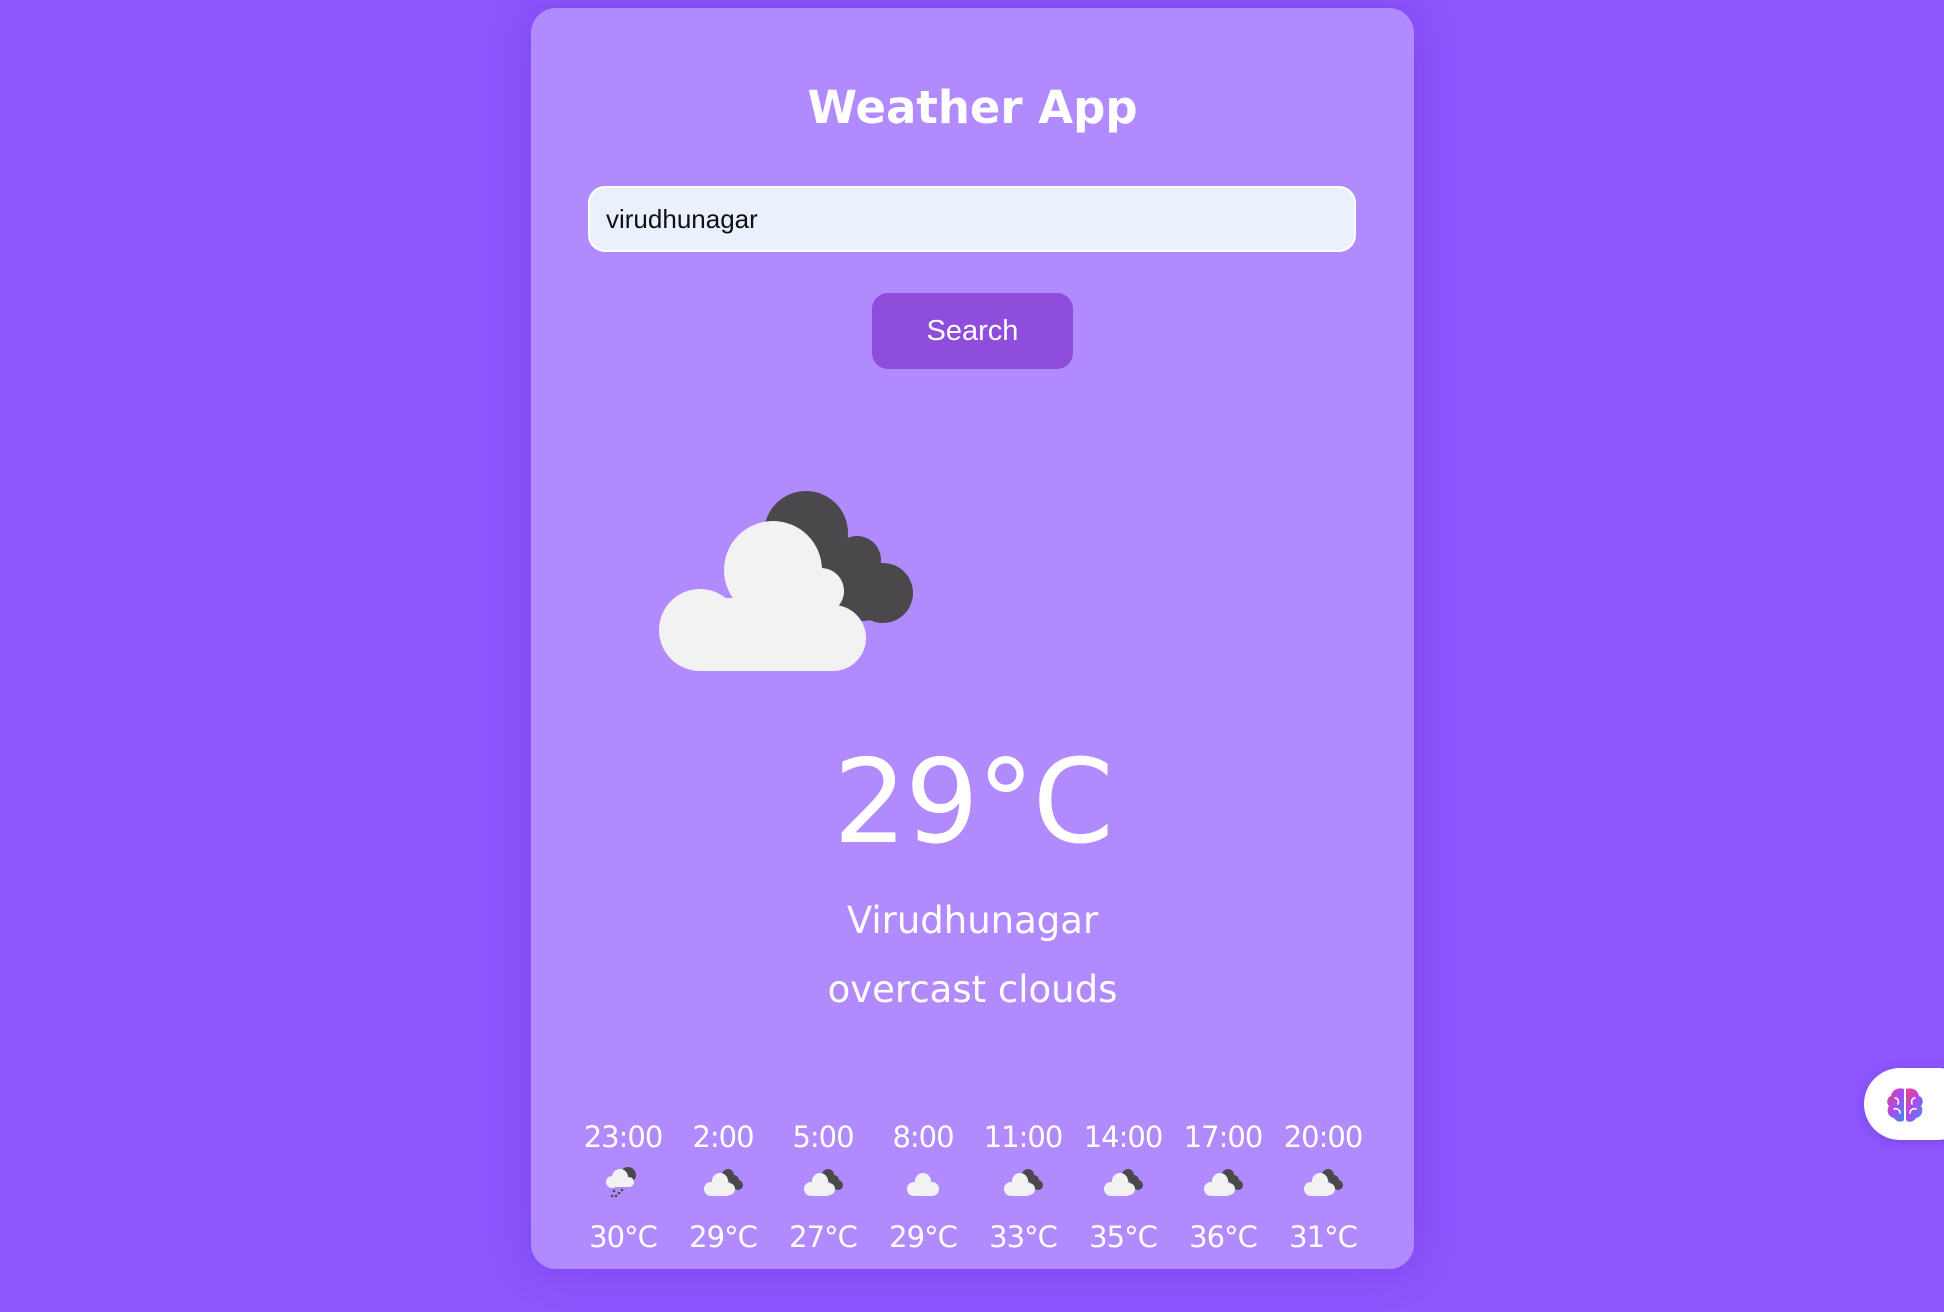 The height and width of the screenshot is (1312, 1944). What do you see at coordinates (1023, 1137) in the screenshot?
I see `forecast-time: 11:00` at bounding box center [1023, 1137].